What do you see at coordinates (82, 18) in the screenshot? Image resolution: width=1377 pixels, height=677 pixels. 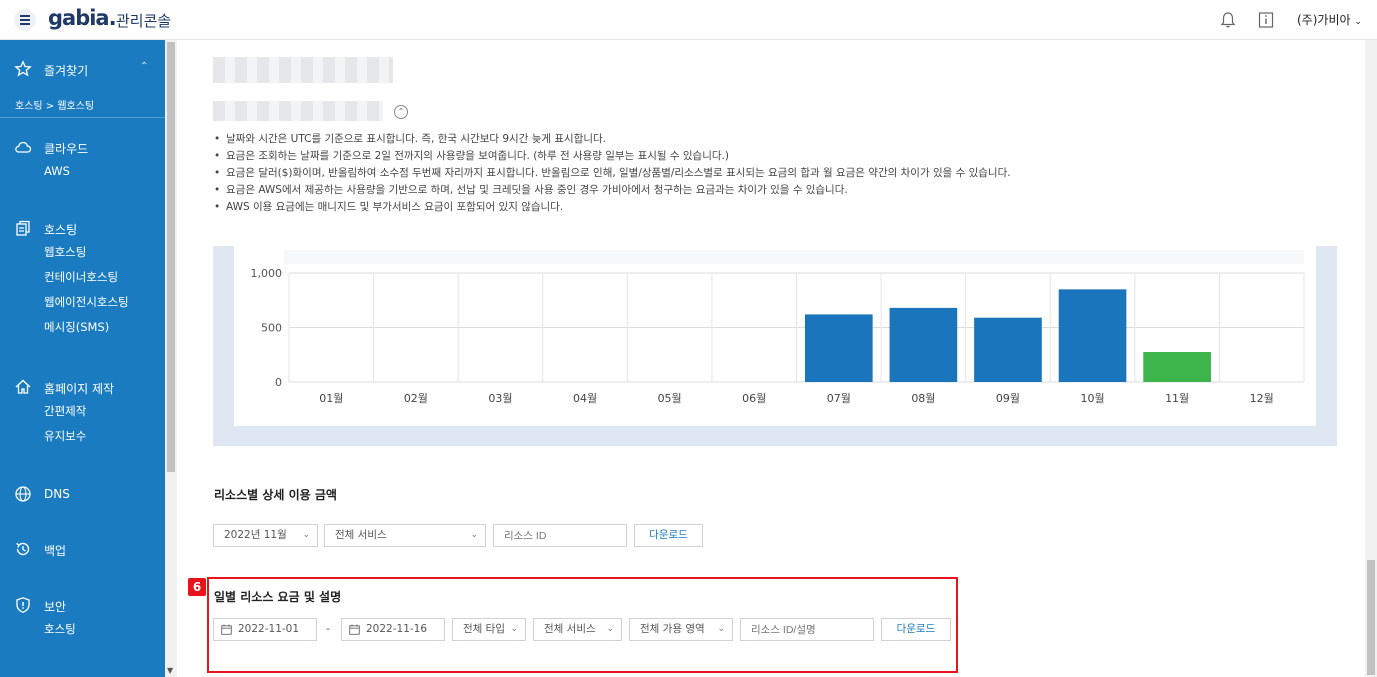 I see `gabia-logo: gabia.` at bounding box center [82, 18].